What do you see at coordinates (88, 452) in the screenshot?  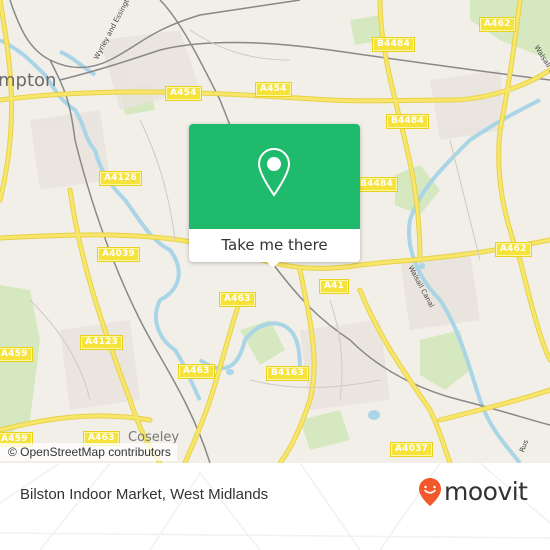 I see `map-attribution: © OpenStreetMap contributors` at bounding box center [88, 452].